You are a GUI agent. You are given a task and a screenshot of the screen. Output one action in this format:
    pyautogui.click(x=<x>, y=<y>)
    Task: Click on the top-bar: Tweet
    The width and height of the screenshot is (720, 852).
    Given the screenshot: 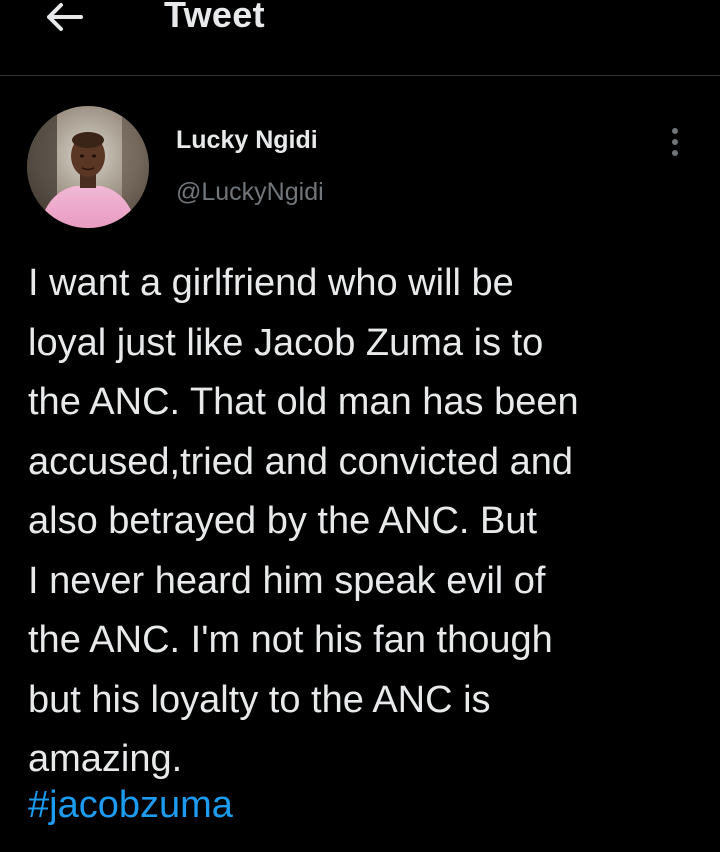 What is the action you would take?
    pyautogui.click(x=360, y=38)
    